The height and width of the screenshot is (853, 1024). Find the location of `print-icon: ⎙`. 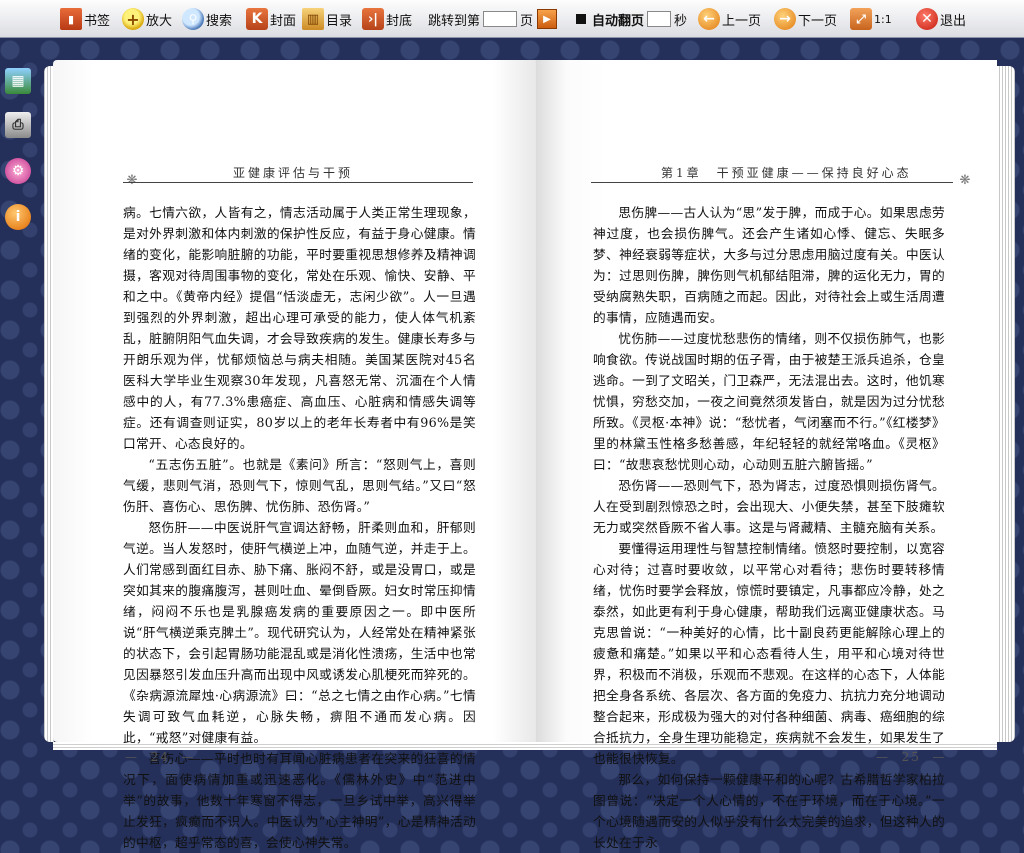

print-icon: ⎙ is located at coordinates (18, 125).